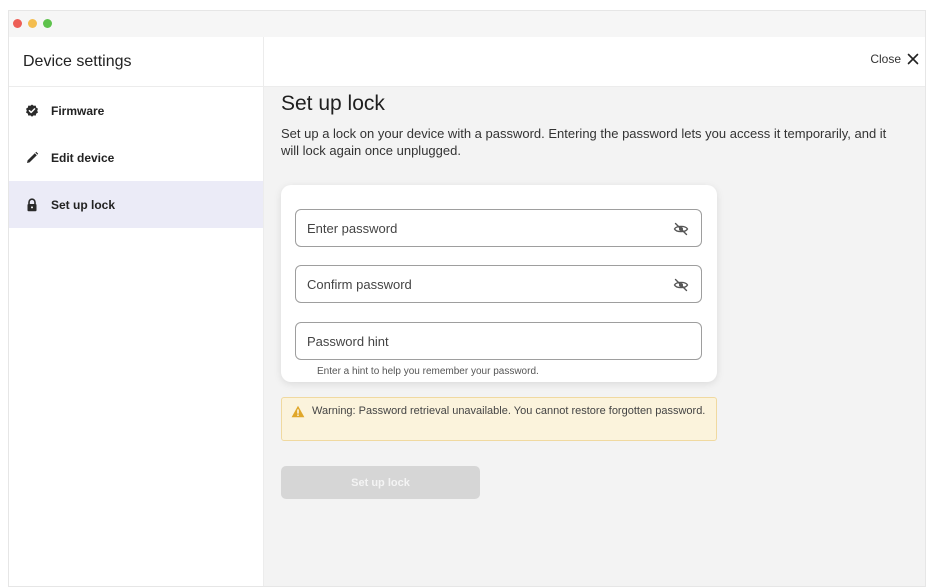 This screenshot has height=587, width=926. Describe the element at coordinates (594, 62) in the screenshot. I see `main-header: Close` at that location.